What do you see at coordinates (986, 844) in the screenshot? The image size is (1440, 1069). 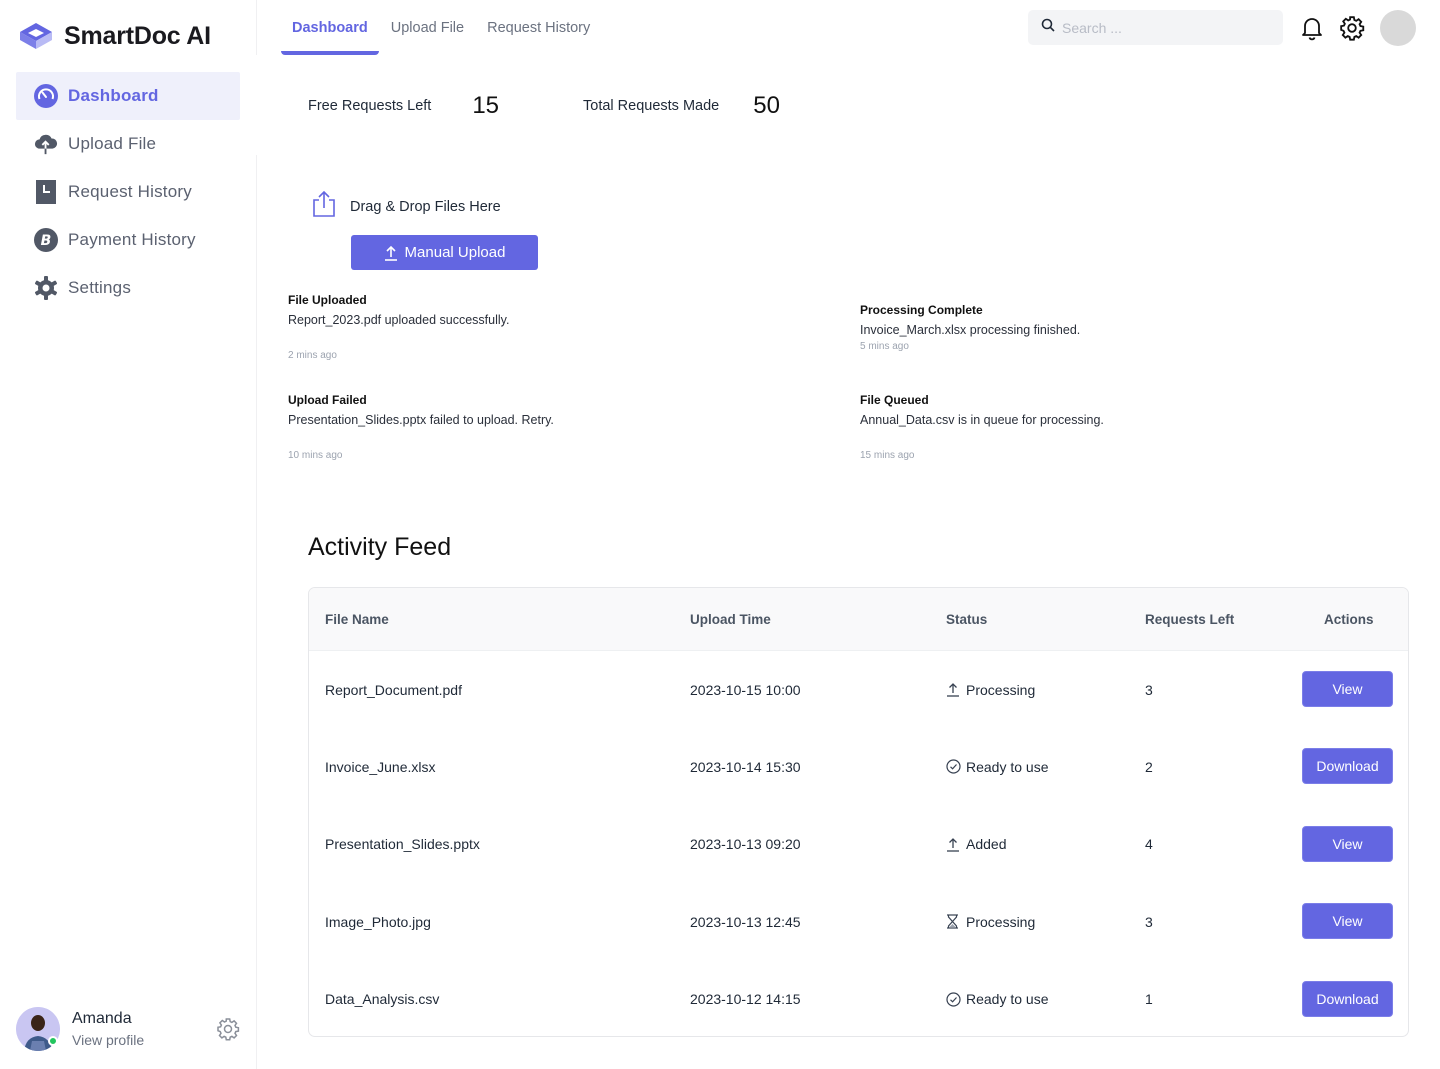 I see `status-label: Added` at bounding box center [986, 844].